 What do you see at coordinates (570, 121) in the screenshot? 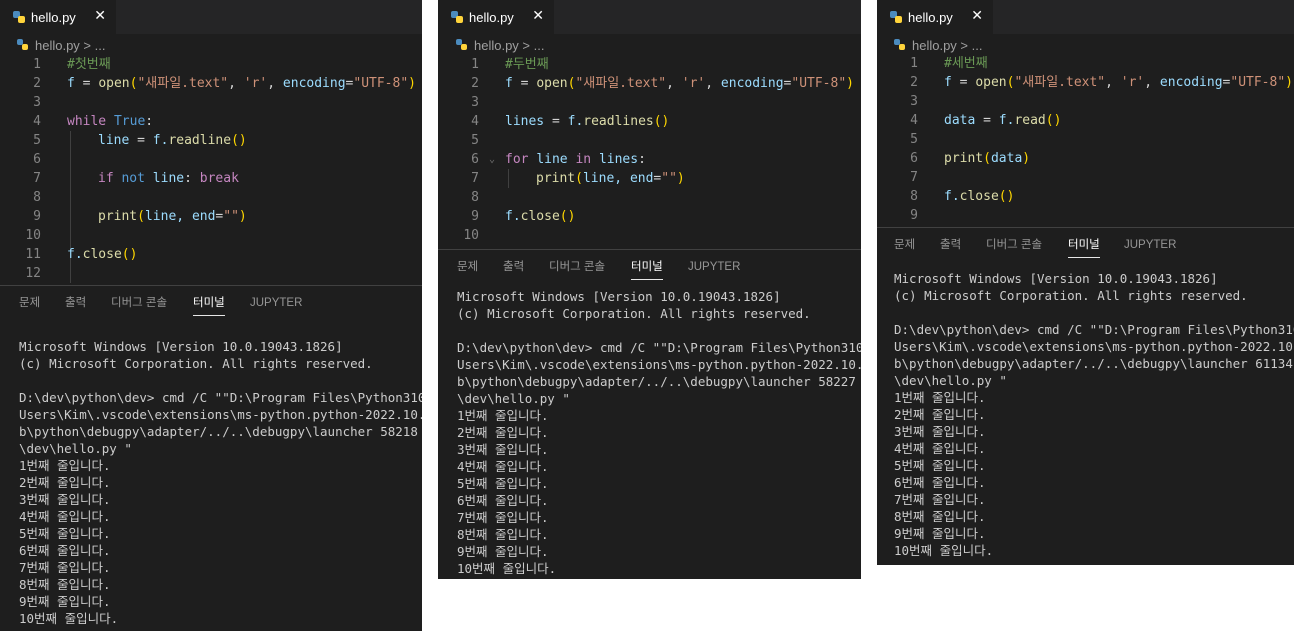
I see `code-line: 4 lines = f.readlines()` at bounding box center [570, 121].